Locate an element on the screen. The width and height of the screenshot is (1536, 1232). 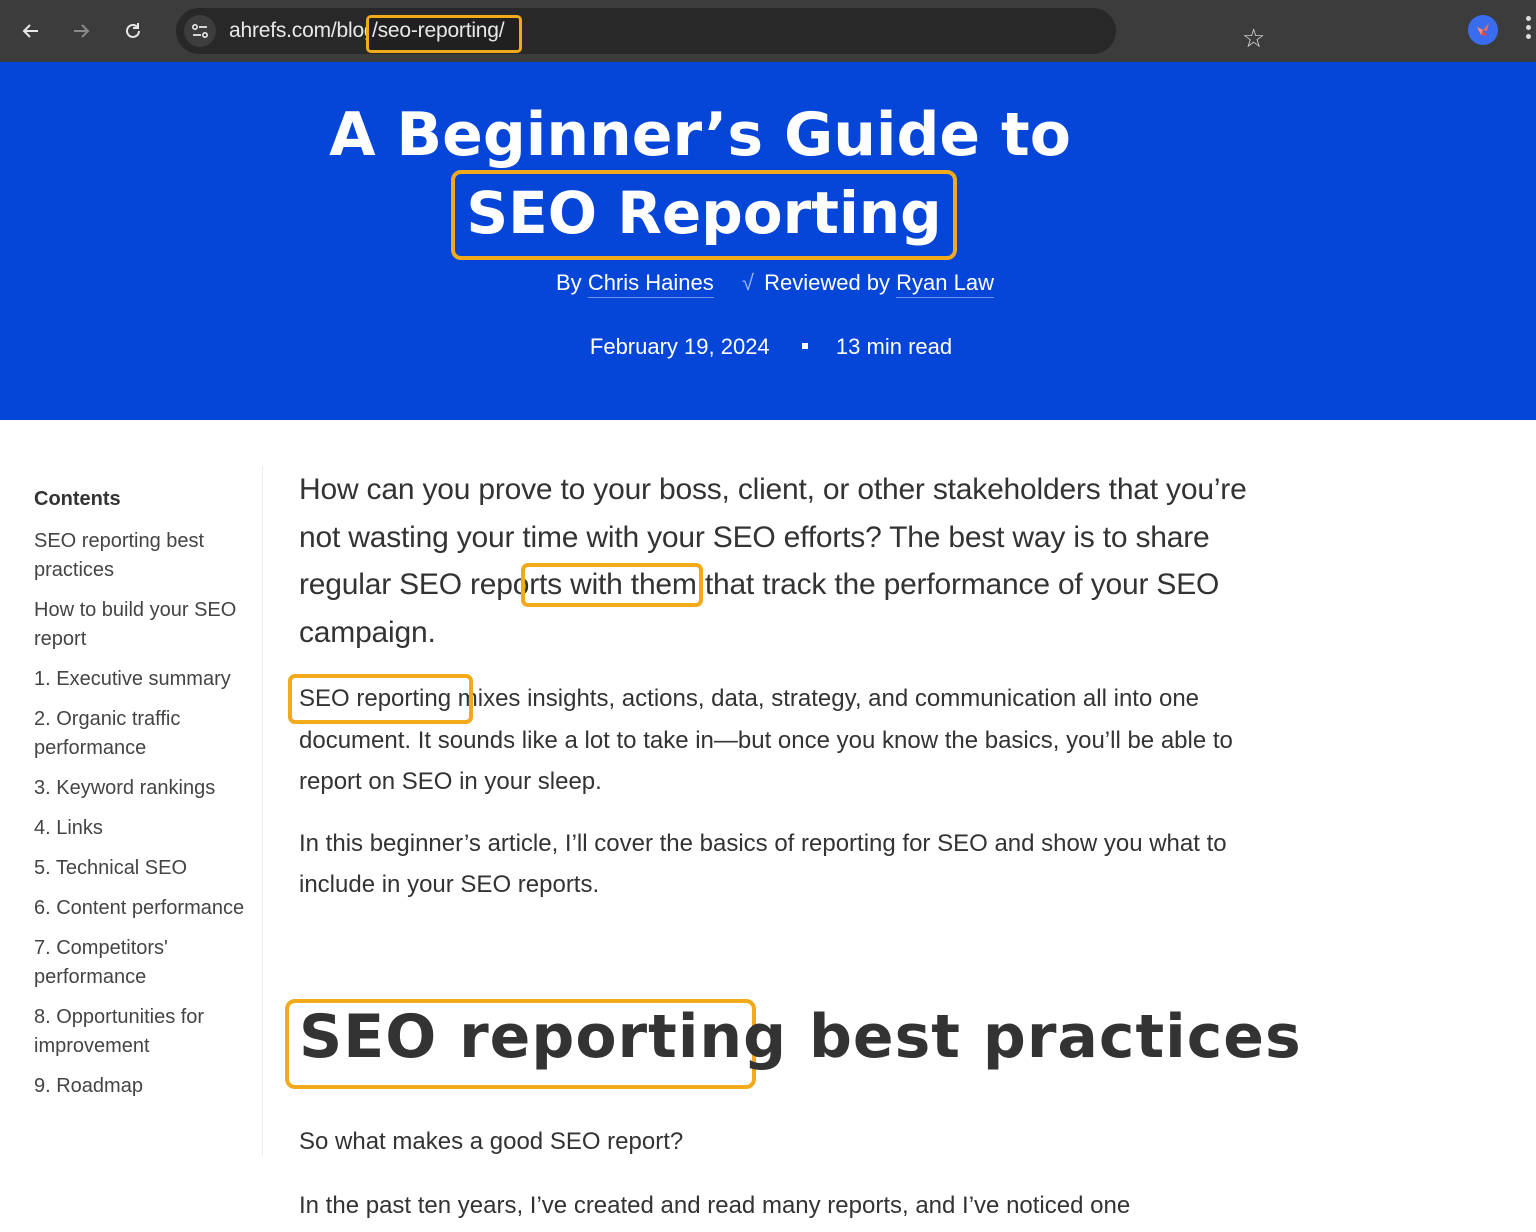
section-heading: SEO reporting best practices is located at coordinates (800, 1037).